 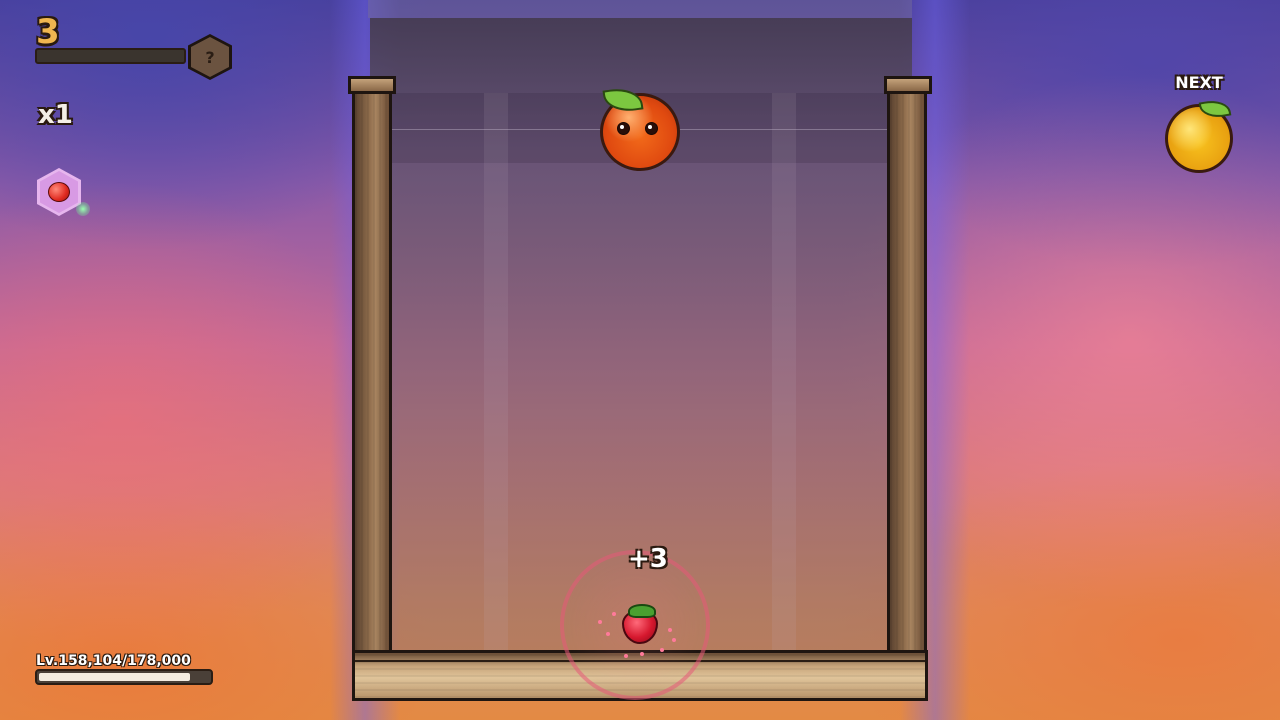 What do you see at coordinates (48, 32) in the screenshot?
I see `score-value: 3` at bounding box center [48, 32].